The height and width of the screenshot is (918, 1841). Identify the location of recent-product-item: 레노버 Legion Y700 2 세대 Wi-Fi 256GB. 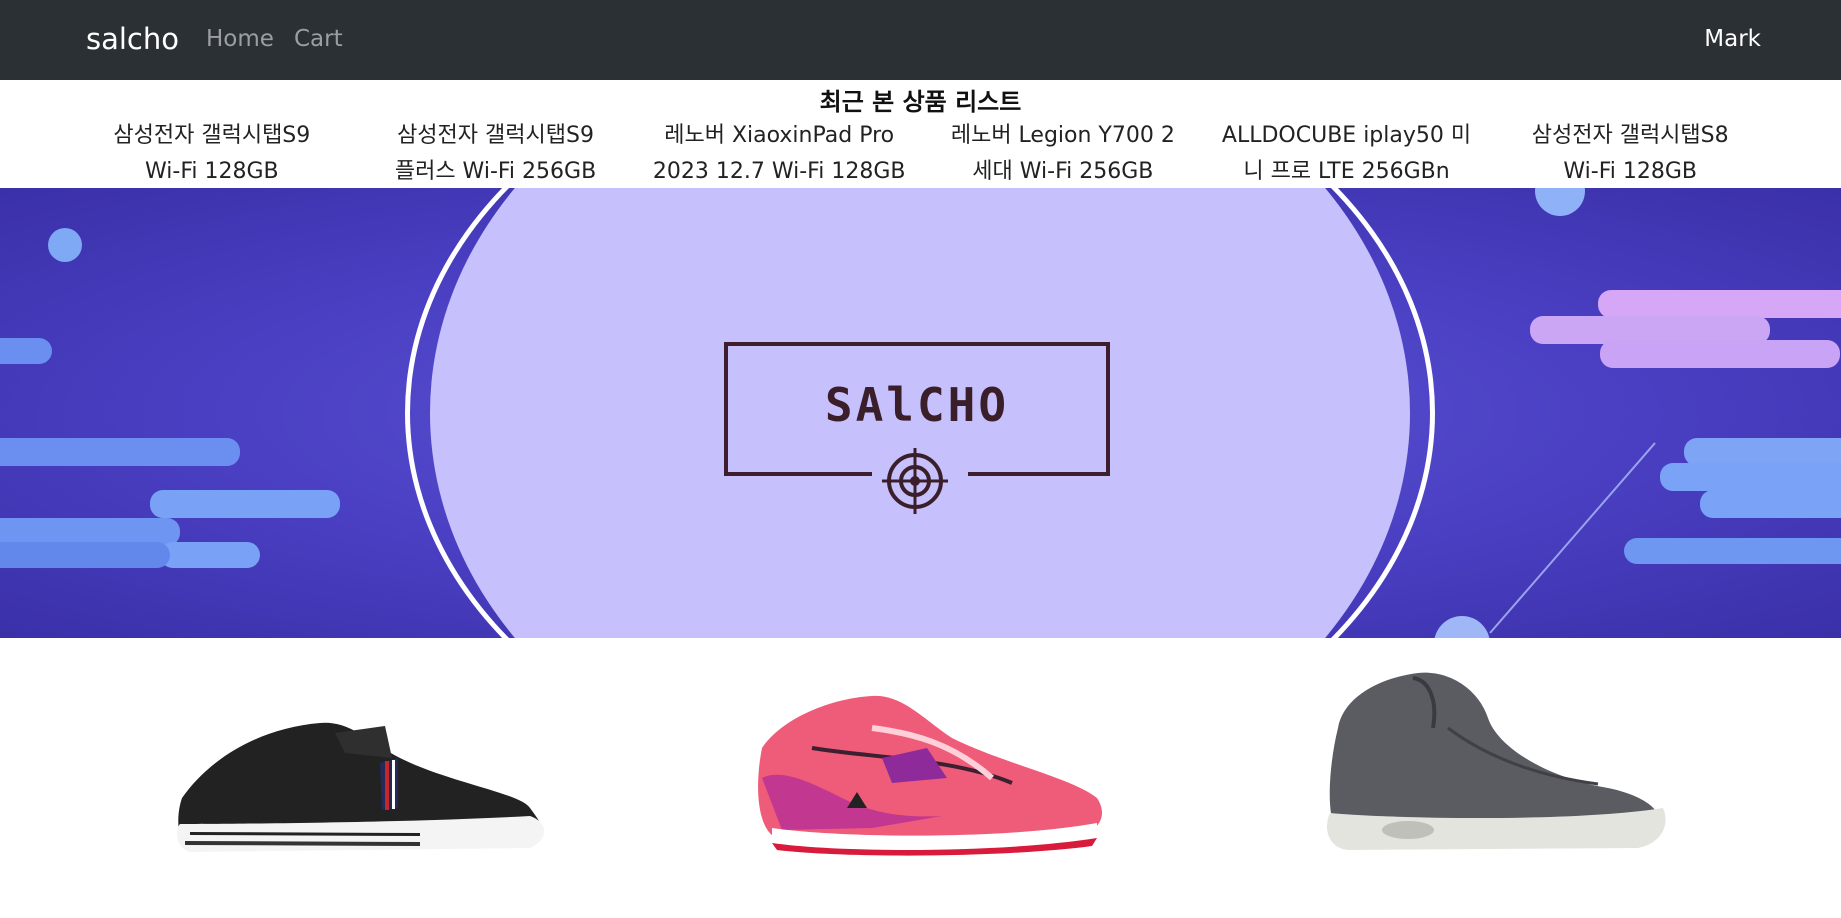
(1063, 153).